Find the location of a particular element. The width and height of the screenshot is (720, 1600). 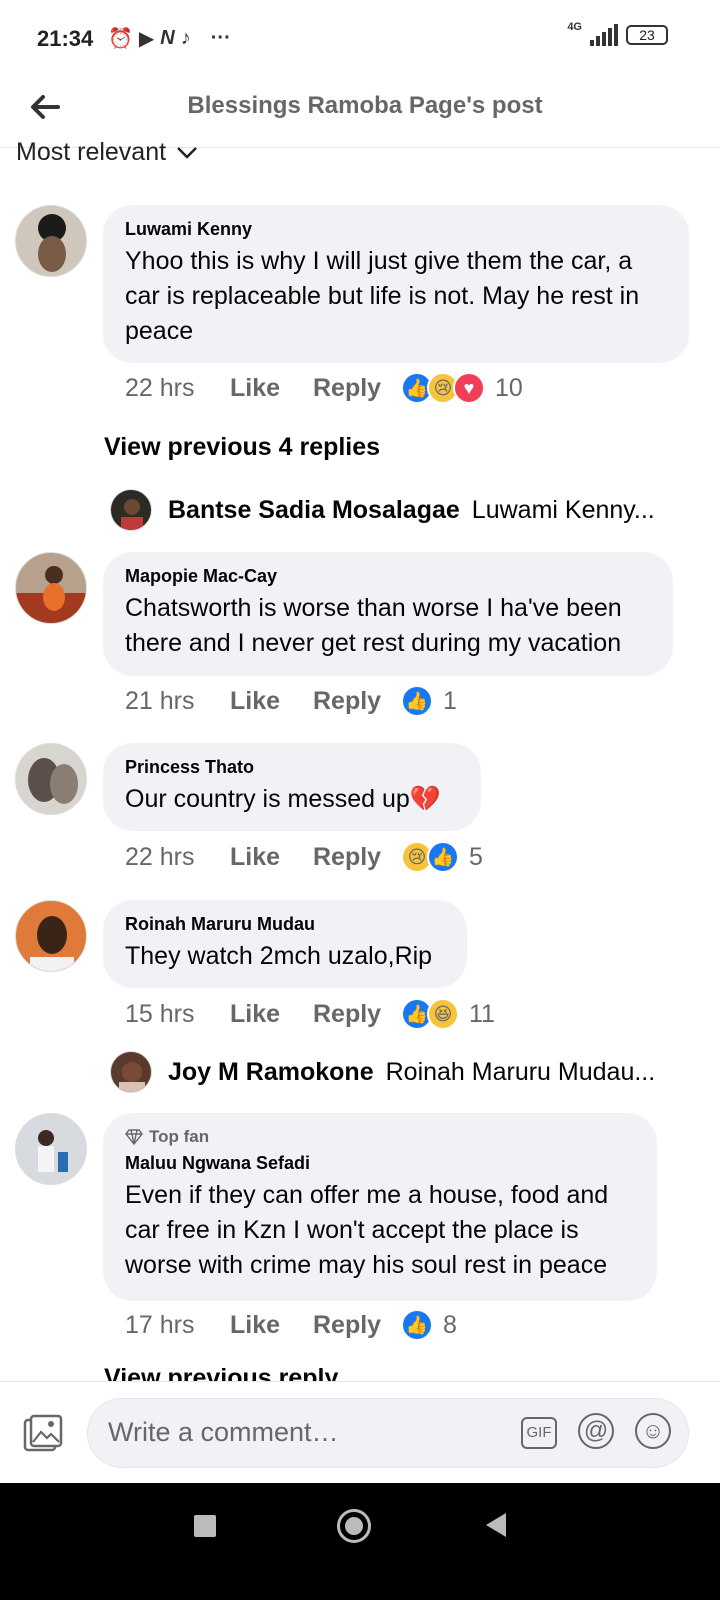

view-previous-reply-link: View previous reply is located at coordinates (221, 1372).